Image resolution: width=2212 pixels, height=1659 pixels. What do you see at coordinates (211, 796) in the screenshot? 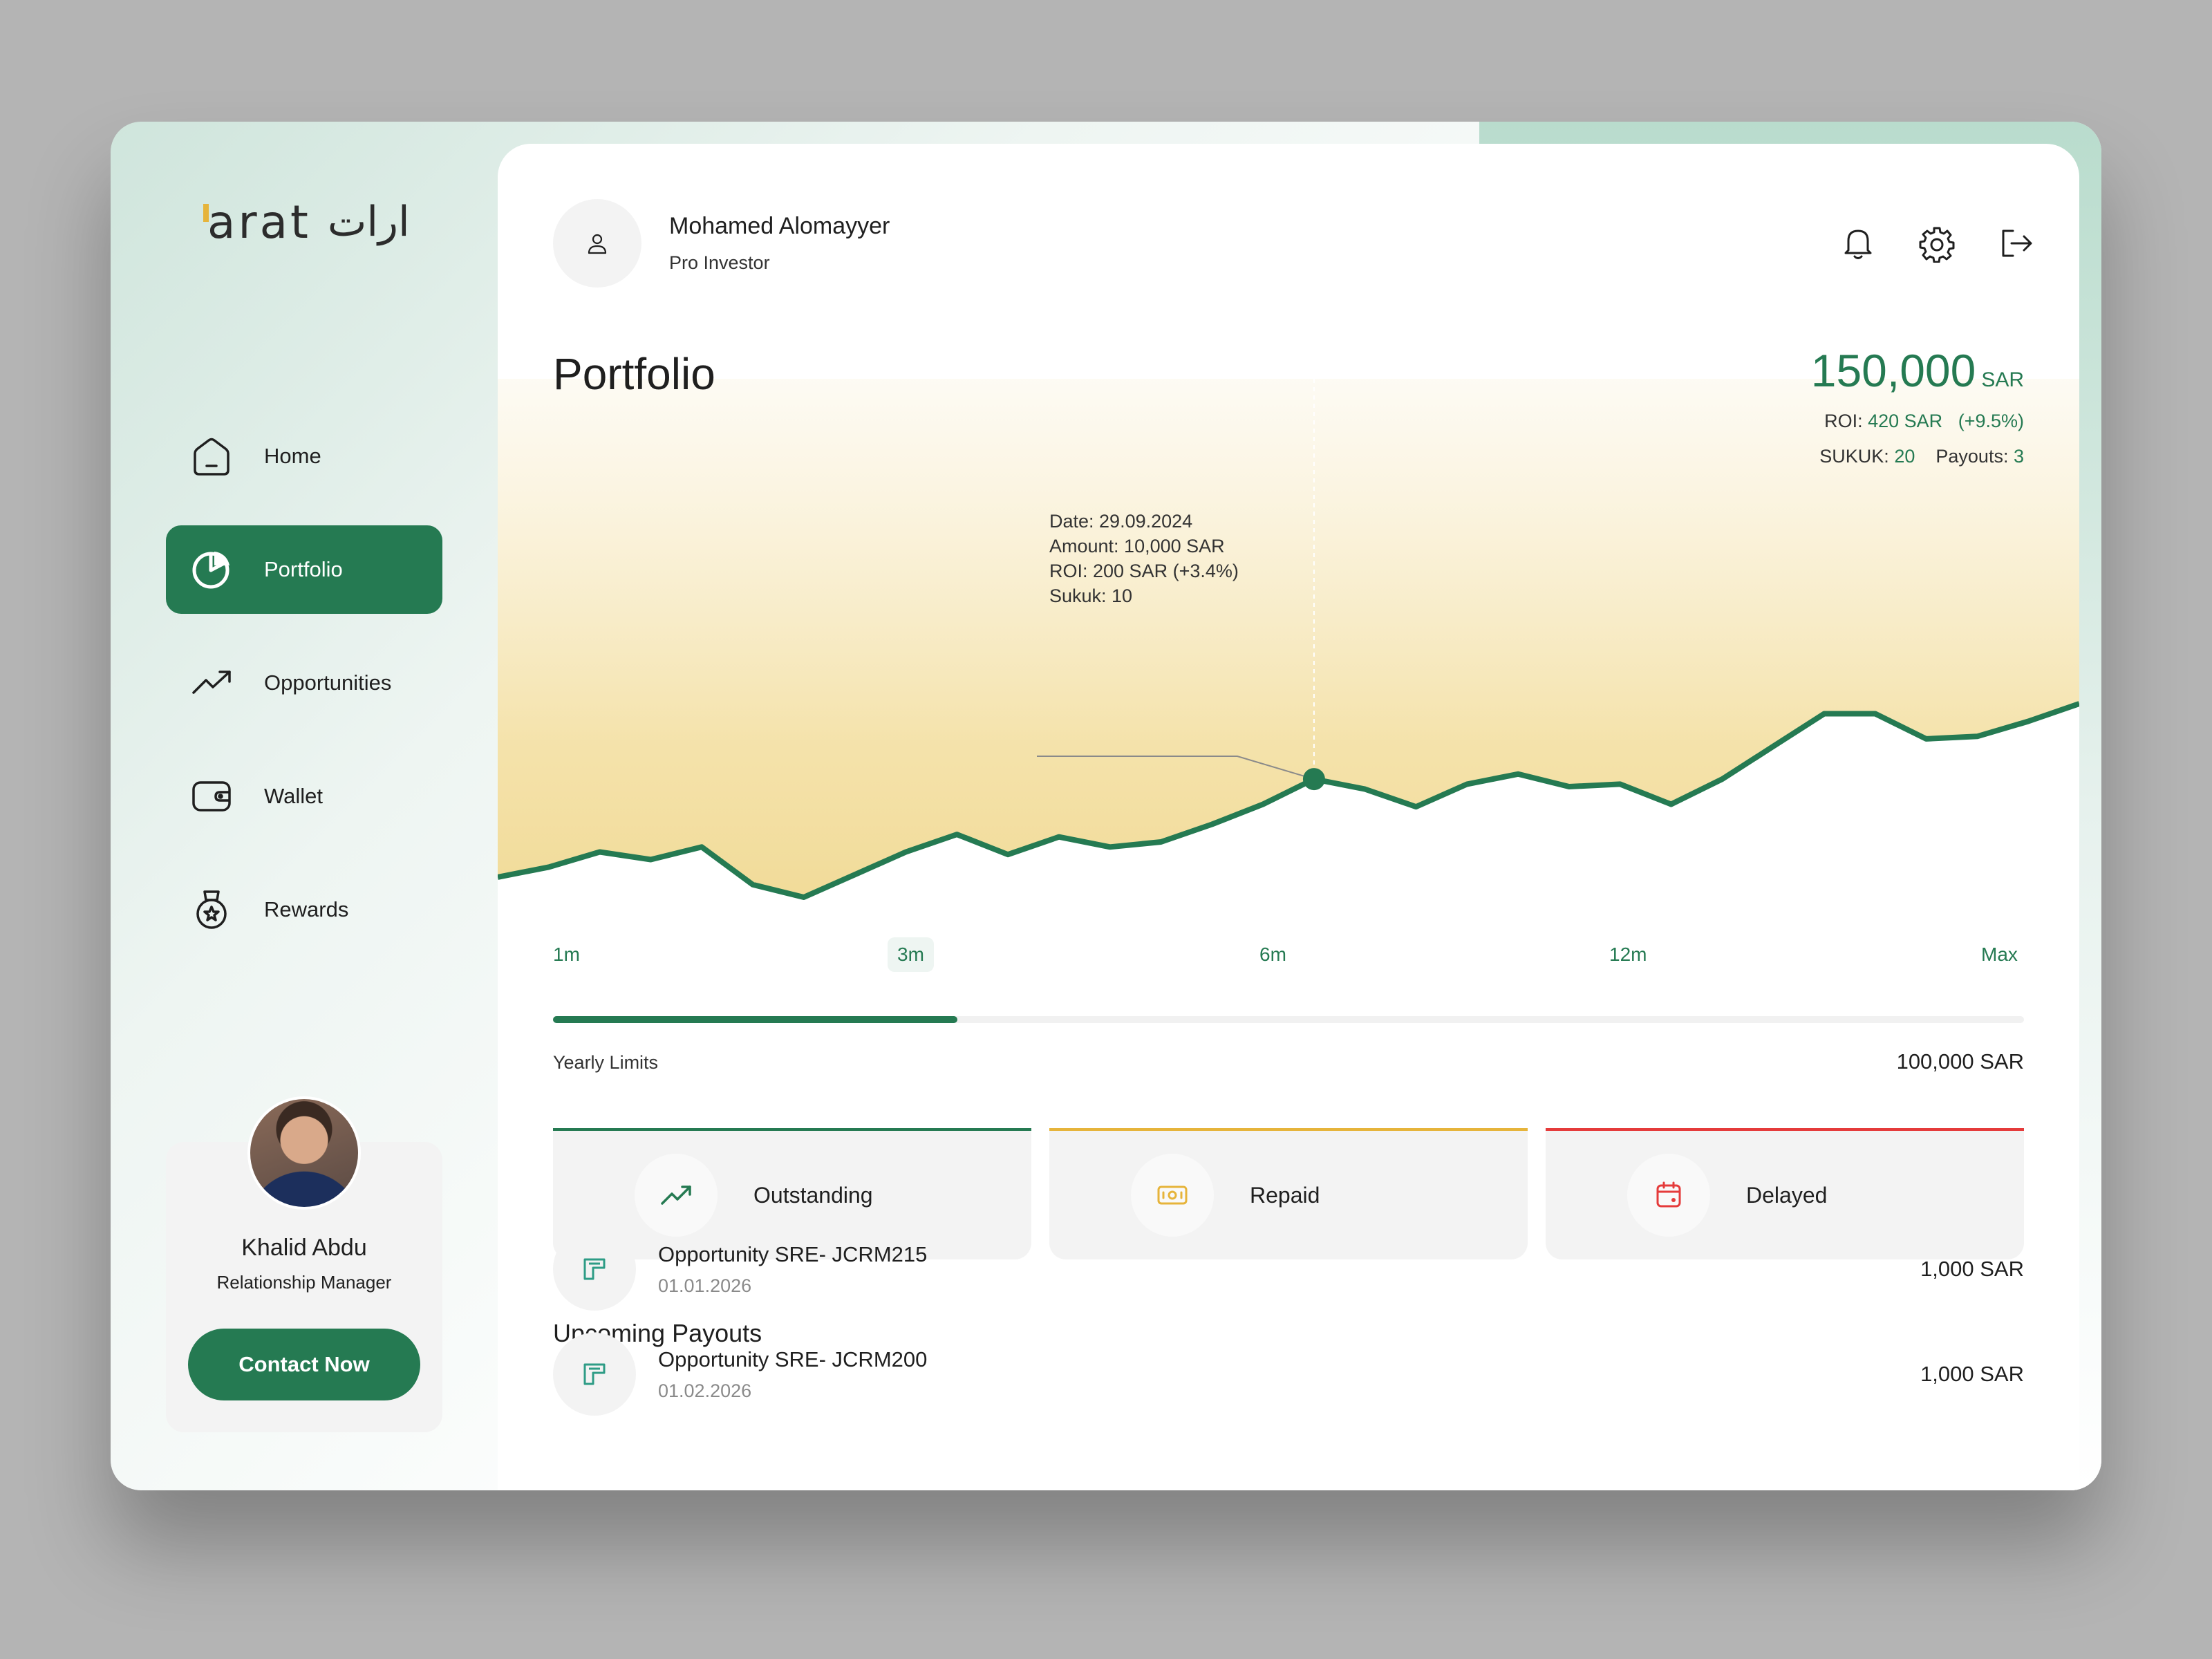
I see `wallet-icon` at bounding box center [211, 796].